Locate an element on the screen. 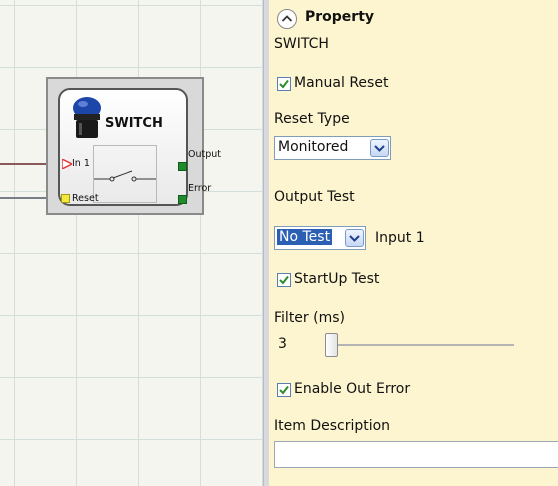 This screenshot has height=486, width=558. manual-reset-checkbox is located at coordinates (284, 84).